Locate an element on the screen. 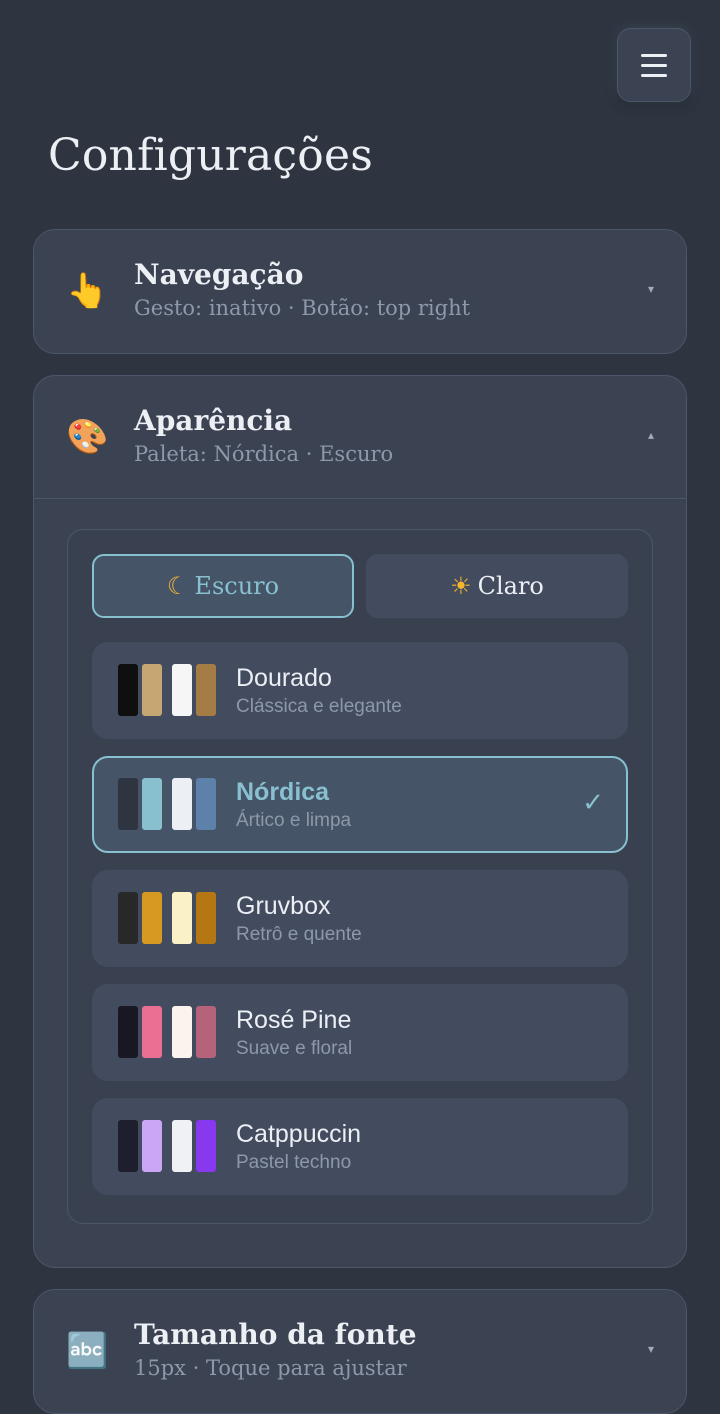 Image resolution: width=720 pixels, height=1414 pixels. light-mode-button: ☀ Claro is located at coordinates (497, 586).